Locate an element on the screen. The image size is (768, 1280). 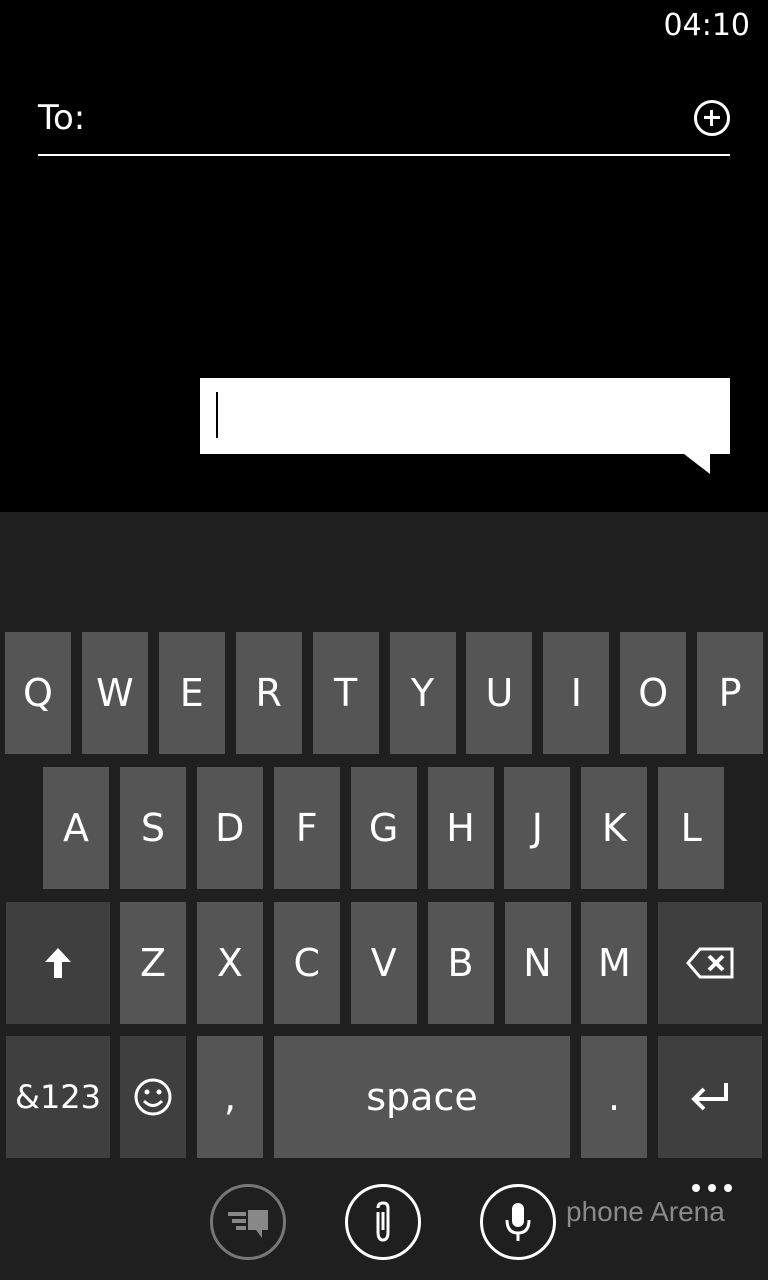
key-y: Y is located at coordinates (422, 693).